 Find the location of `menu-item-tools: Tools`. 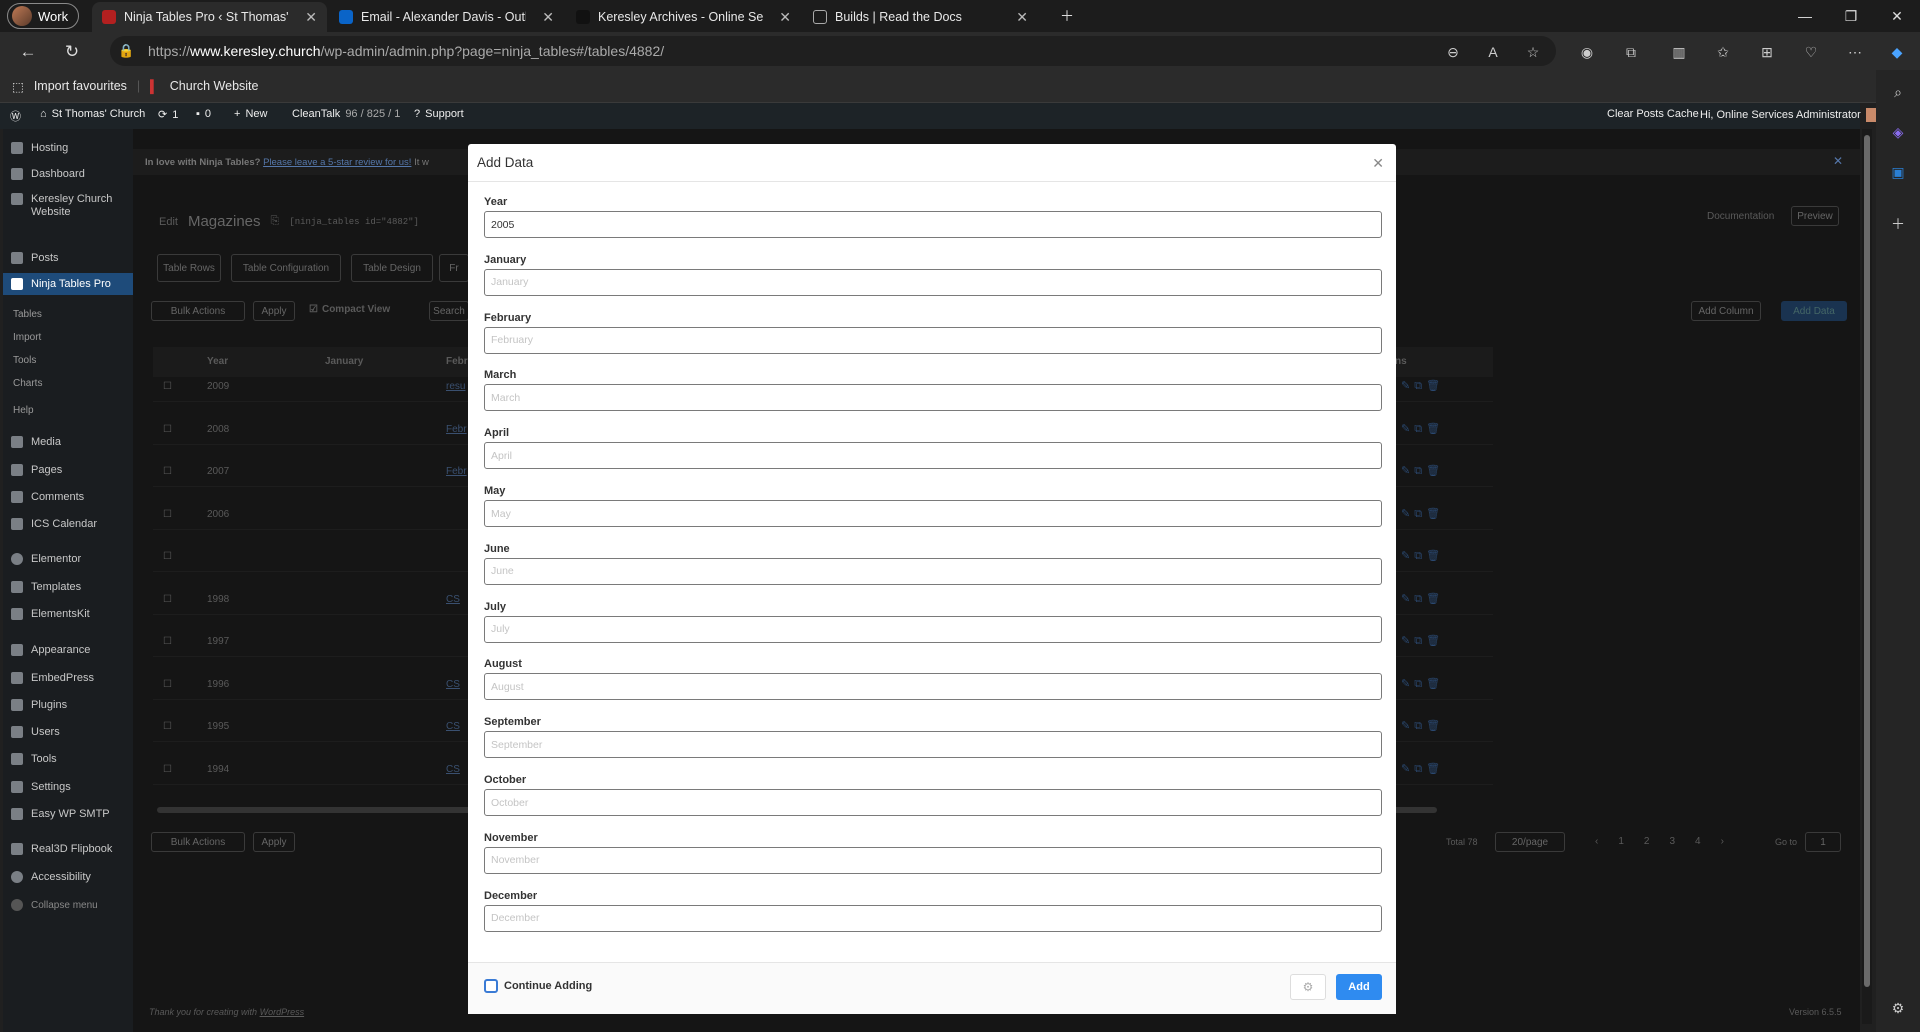

menu-item-tools: Tools is located at coordinates (68, 759).